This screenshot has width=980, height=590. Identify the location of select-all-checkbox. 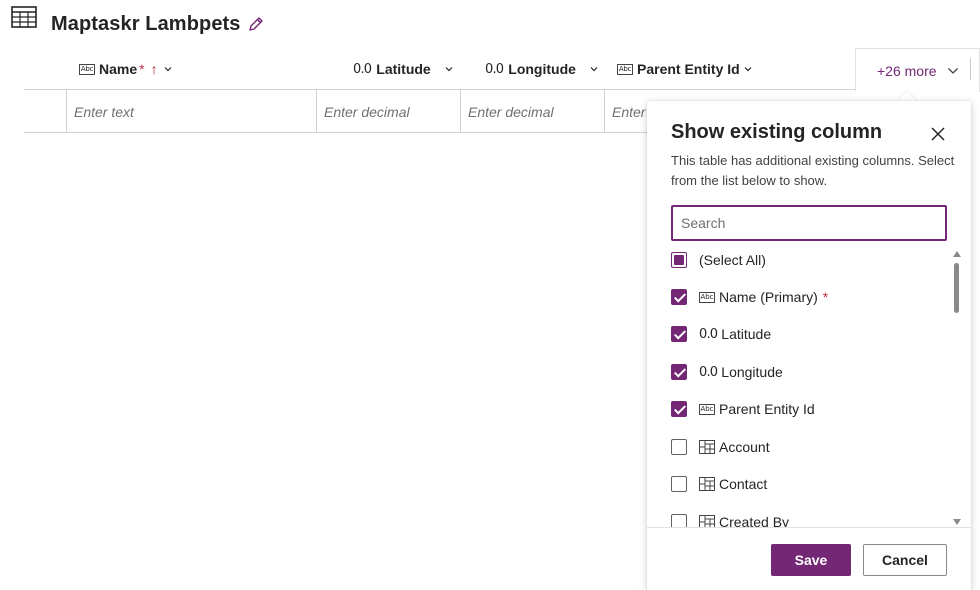
(679, 260).